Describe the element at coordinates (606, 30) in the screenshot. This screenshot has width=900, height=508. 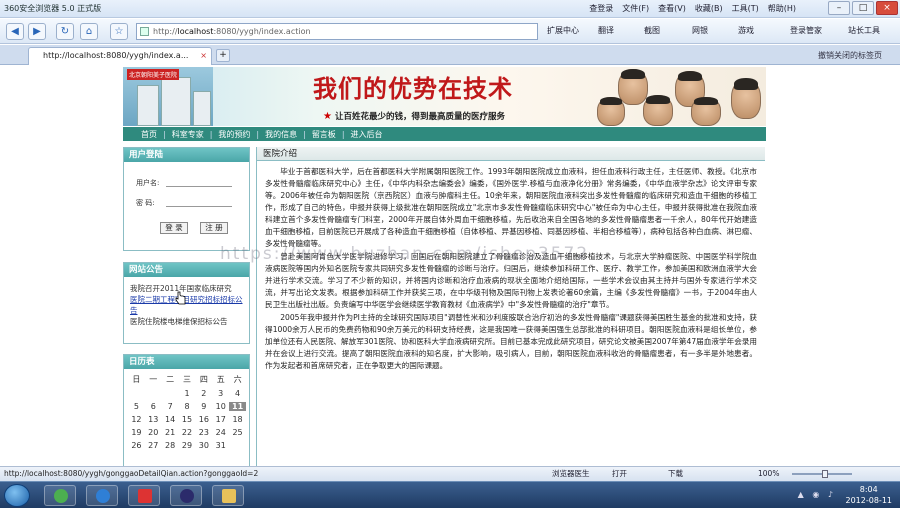
I see `translate-button: 翻译` at that location.